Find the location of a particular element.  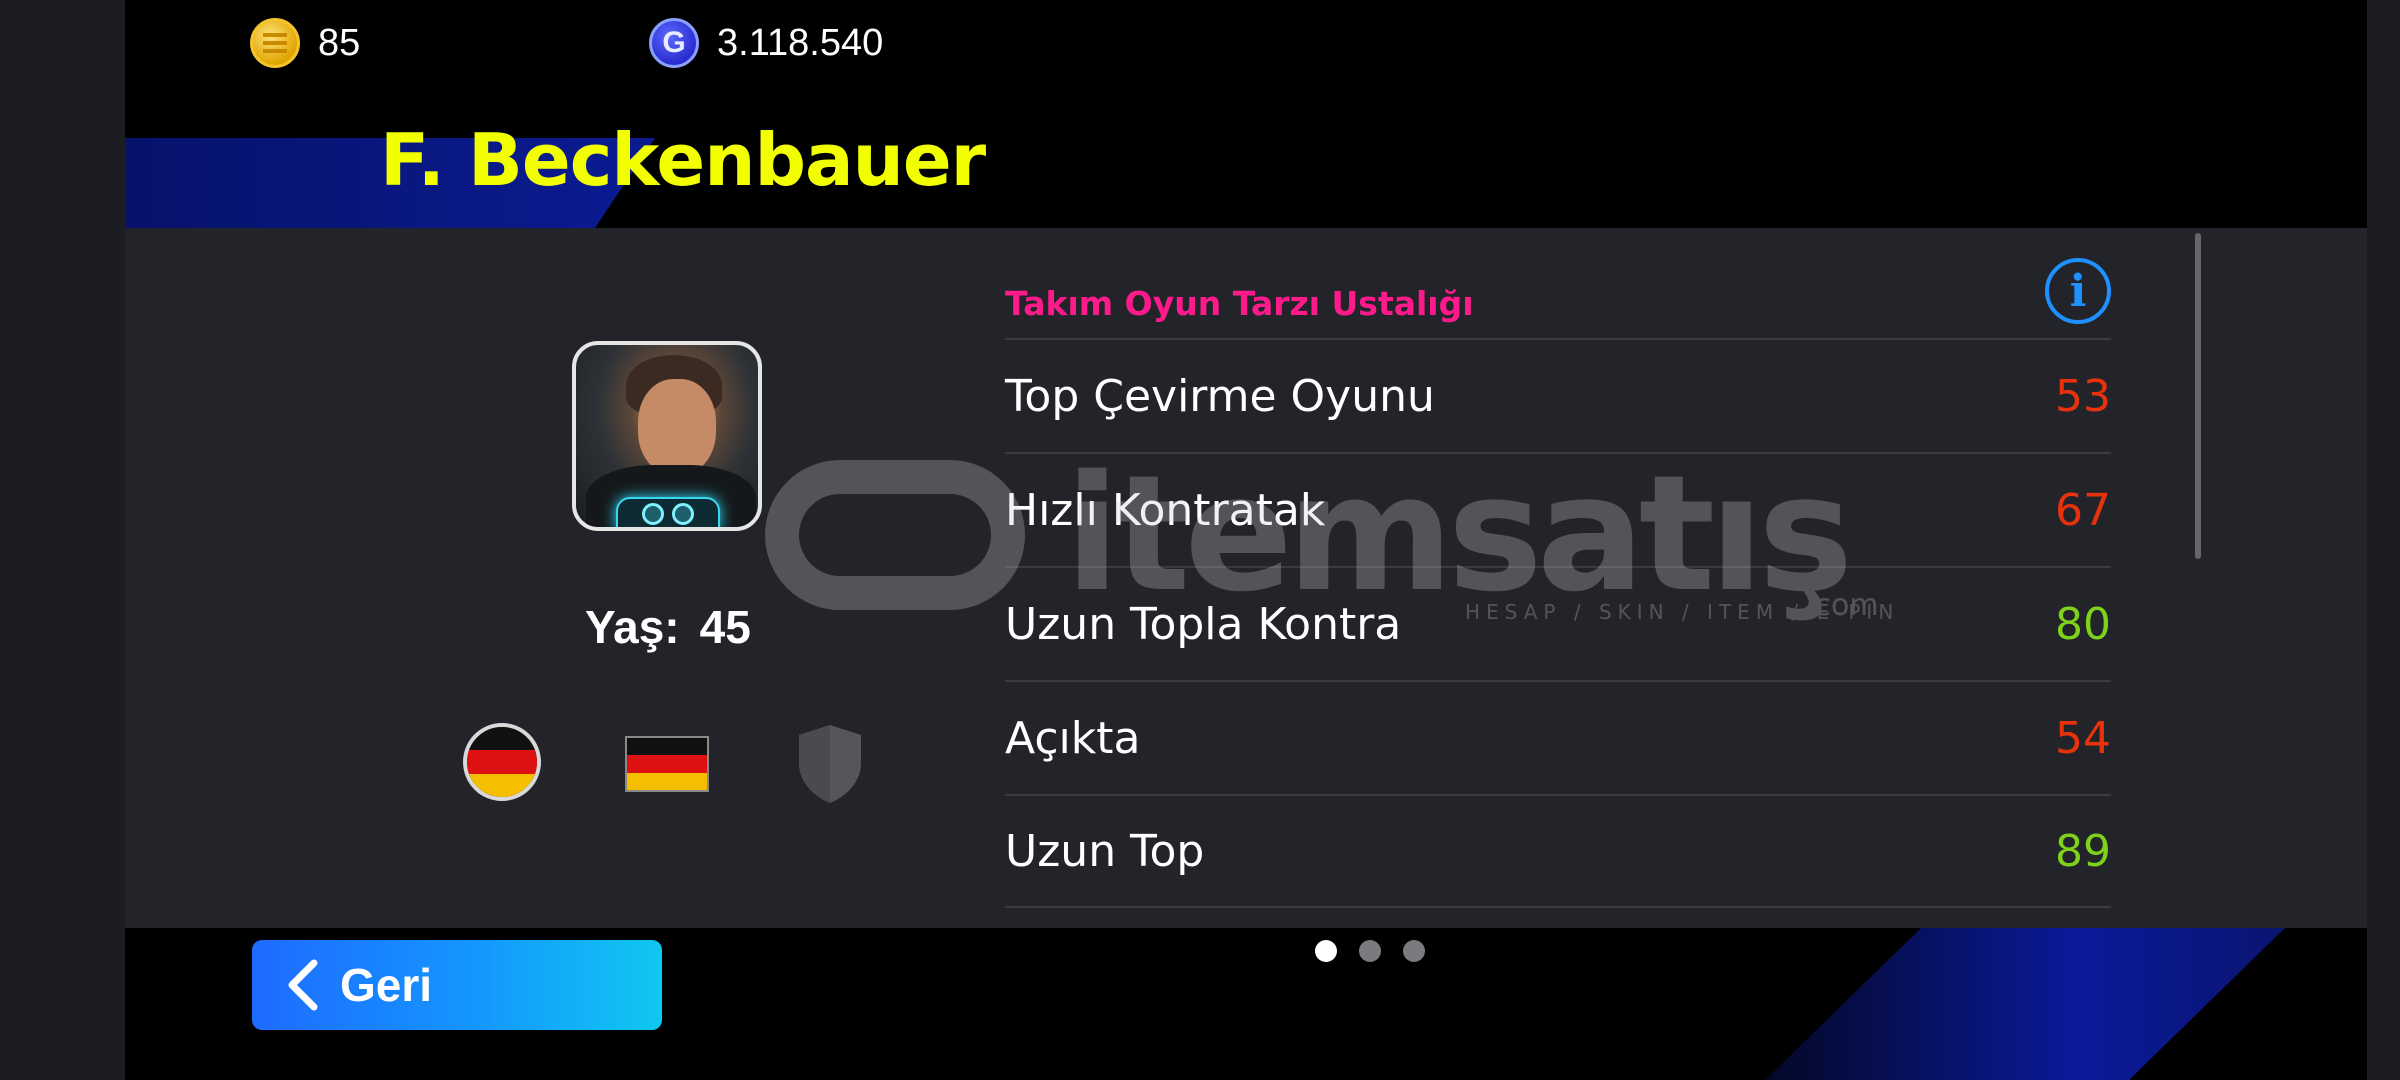

scrollbar is located at coordinates (2198, 396).